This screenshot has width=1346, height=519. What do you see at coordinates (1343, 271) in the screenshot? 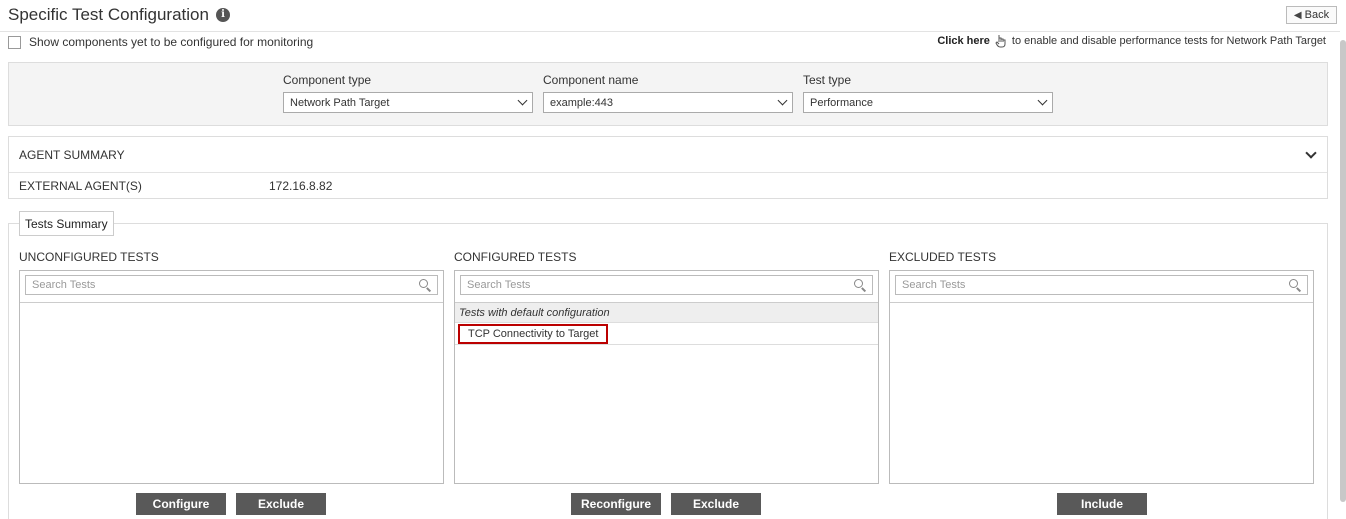
I see `page-scrollbar` at bounding box center [1343, 271].